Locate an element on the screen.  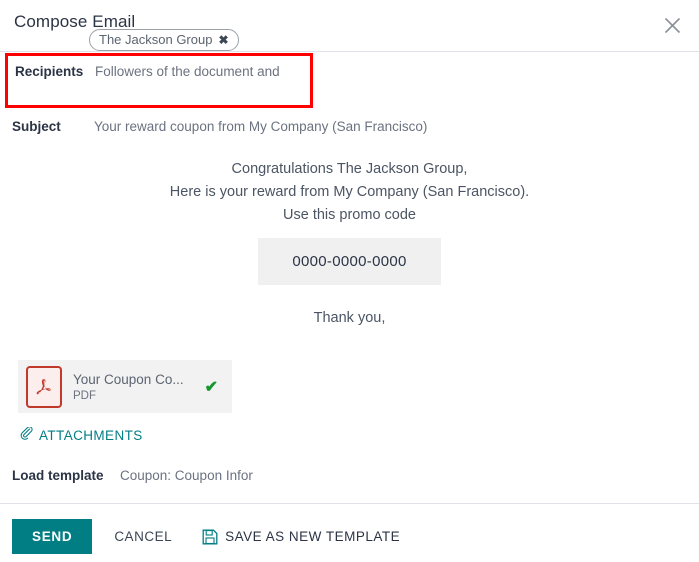
footer-divider is located at coordinates (349, 503).